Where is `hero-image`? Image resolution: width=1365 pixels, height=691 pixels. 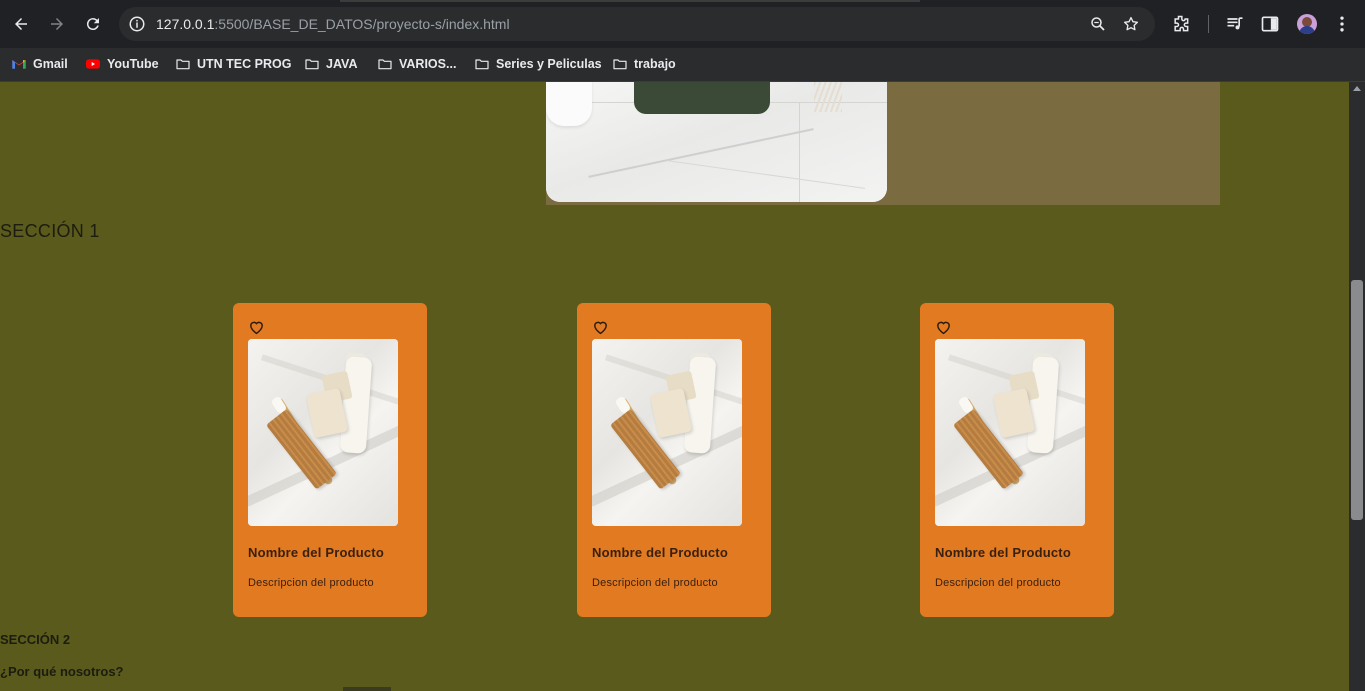 hero-image is located at coordinates (716, 142).